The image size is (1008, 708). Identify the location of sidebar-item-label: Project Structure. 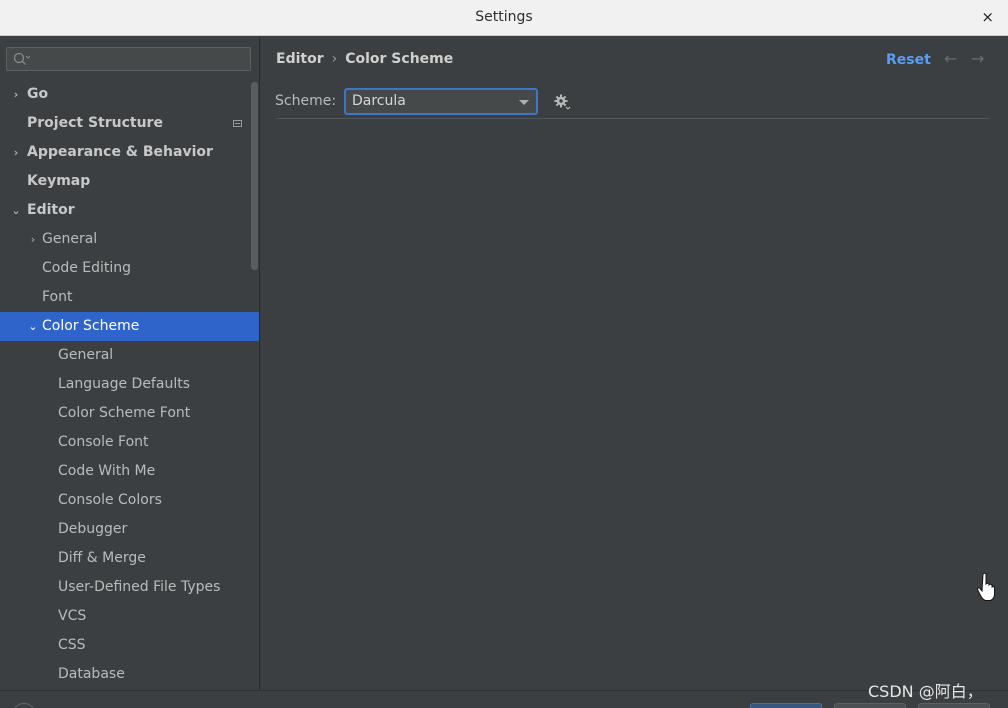
(95, 123).